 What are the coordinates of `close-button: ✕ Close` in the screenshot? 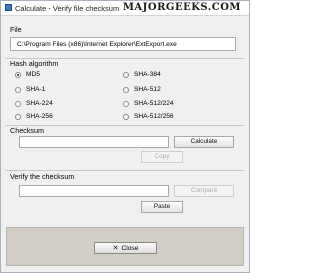 It's located at (125, 248).